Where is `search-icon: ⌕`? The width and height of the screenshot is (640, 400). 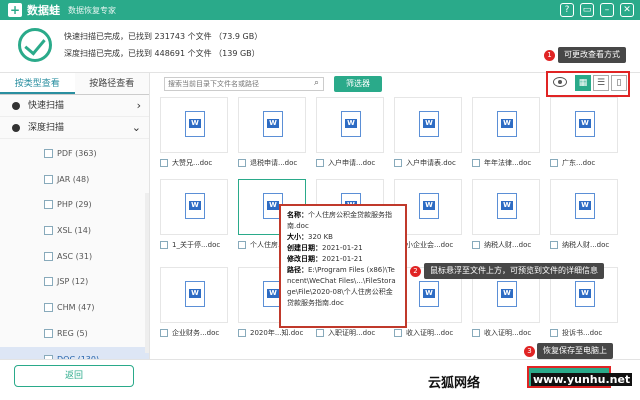 search-icon: ⌕ is located at coordinates (316, 83).